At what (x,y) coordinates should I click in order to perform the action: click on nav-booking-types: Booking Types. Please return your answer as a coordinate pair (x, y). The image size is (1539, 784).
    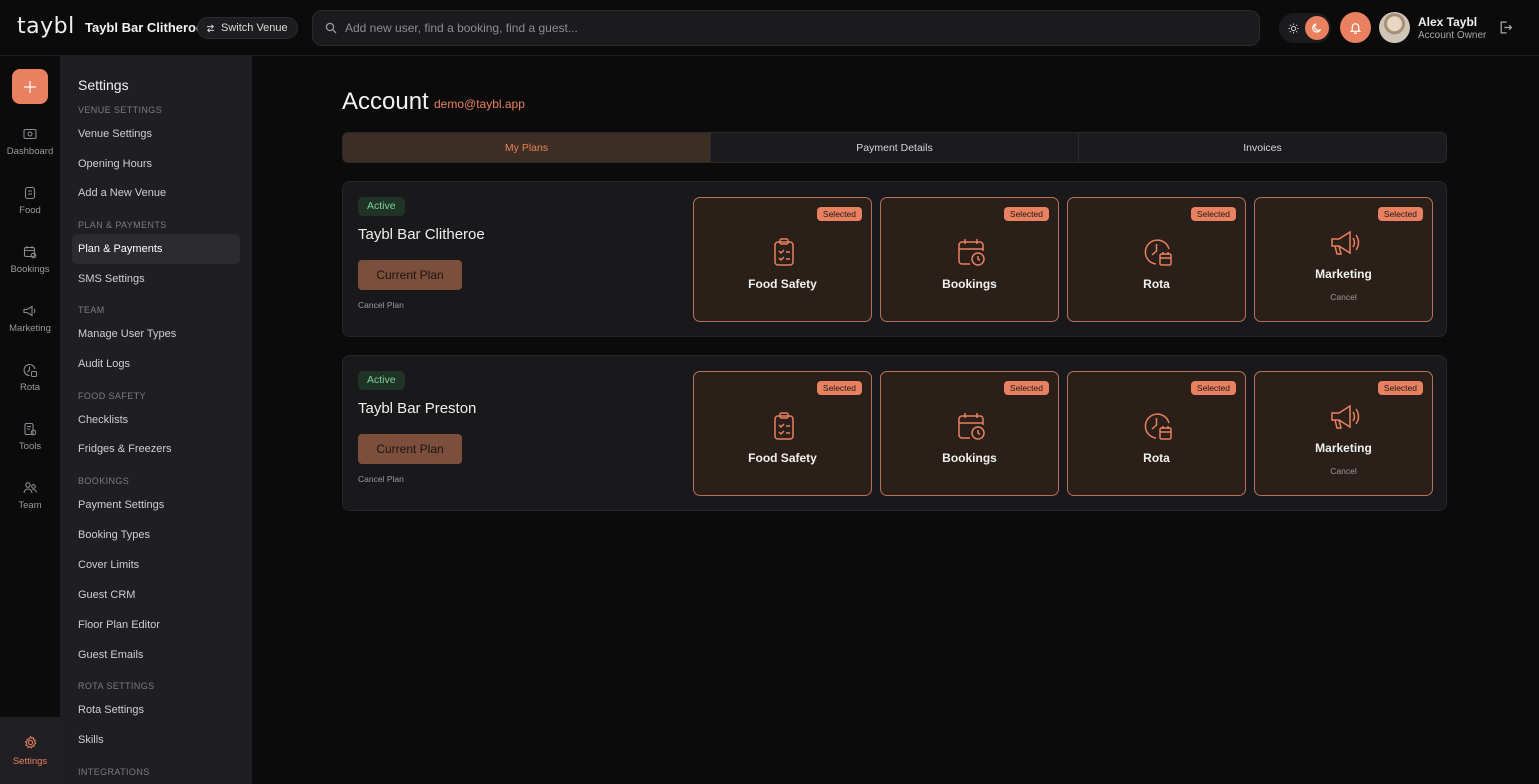
    Looking at the image, I should click on (156, 535).